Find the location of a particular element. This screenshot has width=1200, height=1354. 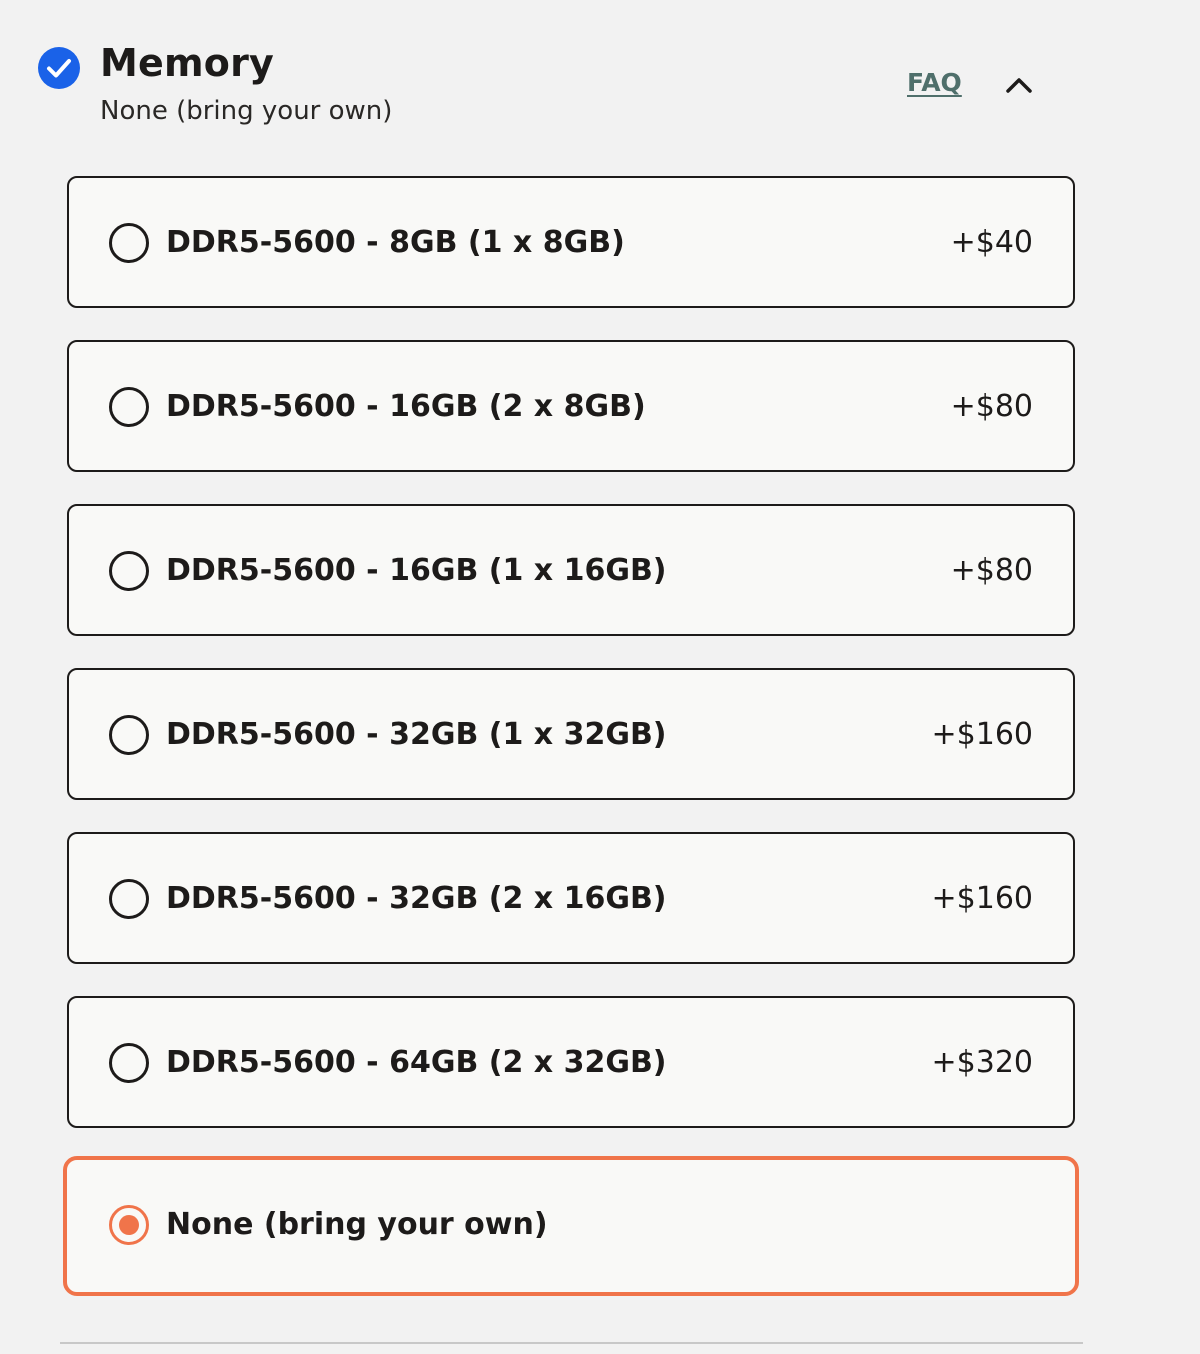

memory-option-32gb-2x16: DDR5-5600 - 32GB (2 x 16GB) +$160 is located at coordinates (571, 898).